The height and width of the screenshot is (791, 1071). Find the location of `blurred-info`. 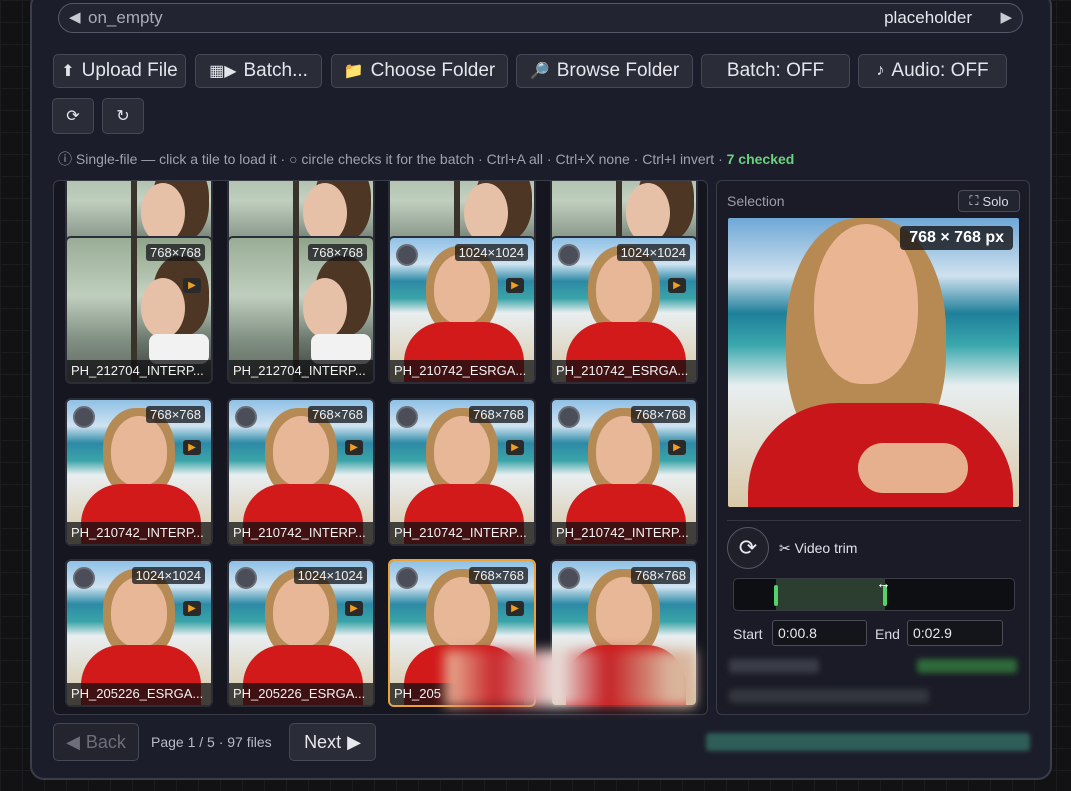

blurred-info is located at coordinates (774, 666).